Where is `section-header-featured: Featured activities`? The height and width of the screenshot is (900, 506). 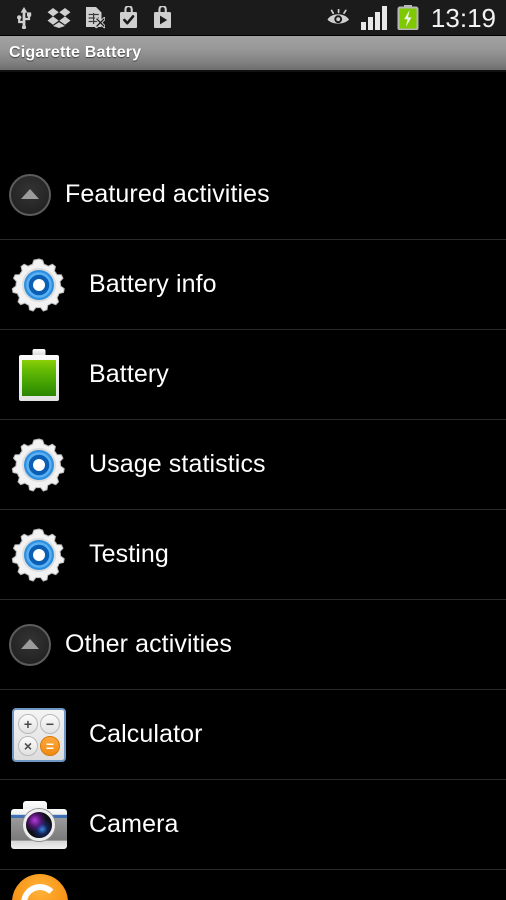 section-header-featured: Featured activities is located at coordinates (253, 195).